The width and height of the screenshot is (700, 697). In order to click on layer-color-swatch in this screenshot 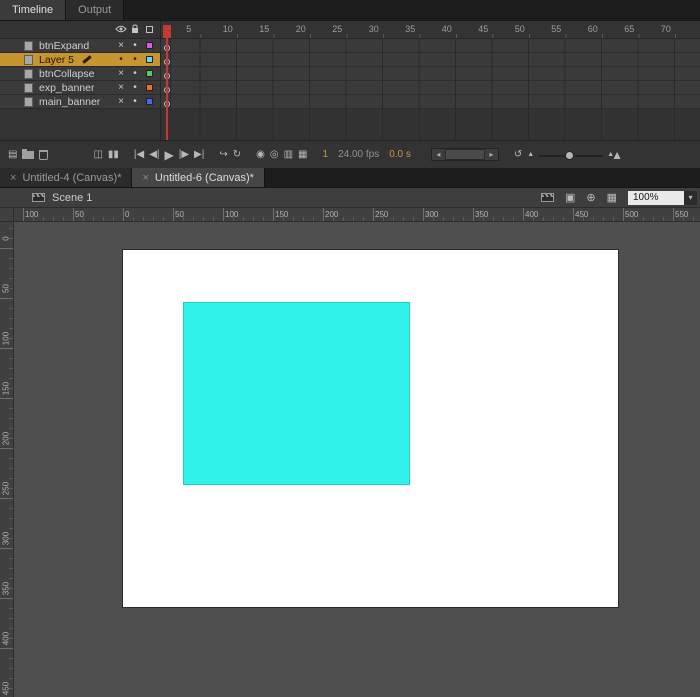, I will do `click(149, 87)`.